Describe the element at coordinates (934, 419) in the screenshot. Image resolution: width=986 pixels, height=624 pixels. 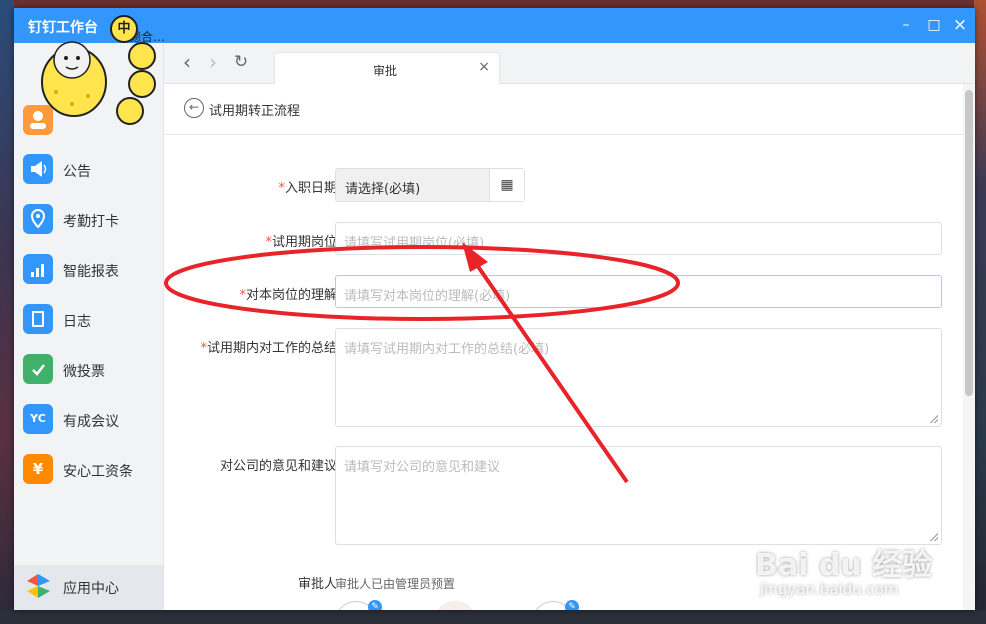
I see `resize-handle` at that location.